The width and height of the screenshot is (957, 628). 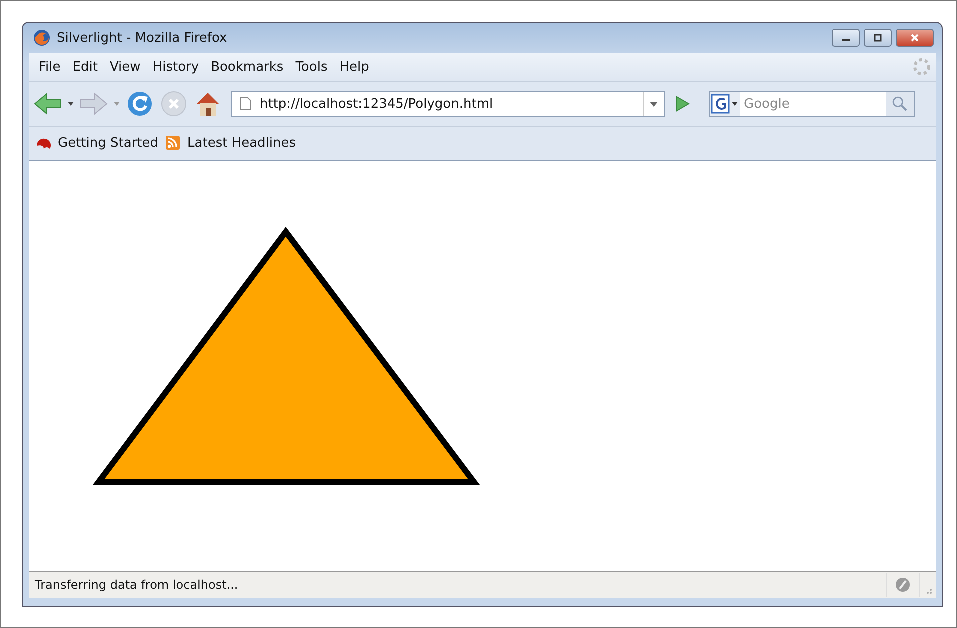 What do you see at coordinates (246, 104) in the screenshot?
I see `page-icon` at bounding box center [246, 104].